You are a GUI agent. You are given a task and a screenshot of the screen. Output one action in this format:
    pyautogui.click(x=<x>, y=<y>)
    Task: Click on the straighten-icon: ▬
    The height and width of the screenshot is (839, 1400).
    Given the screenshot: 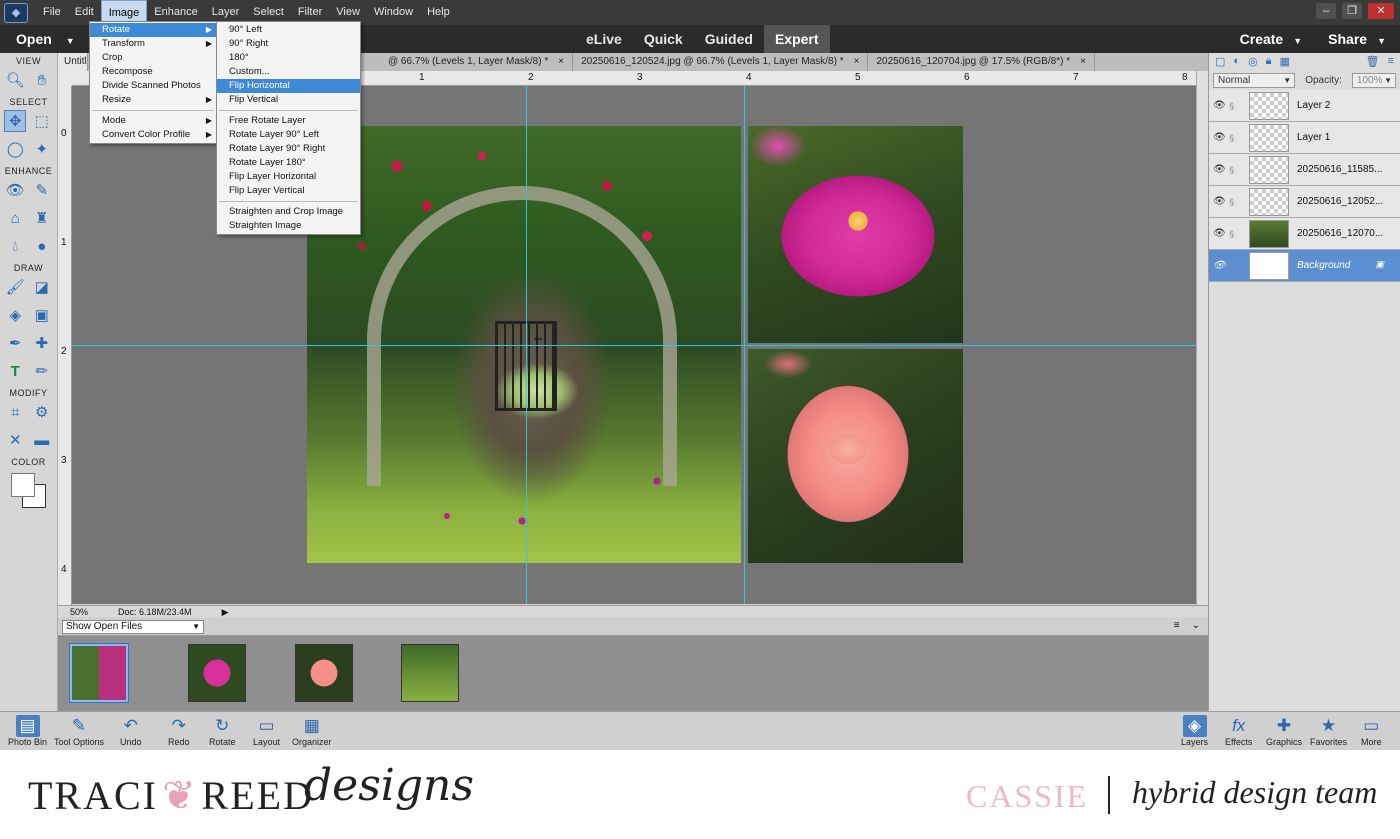 What is the action you would take?
    pyautogui.click(x=42, y=440)
    